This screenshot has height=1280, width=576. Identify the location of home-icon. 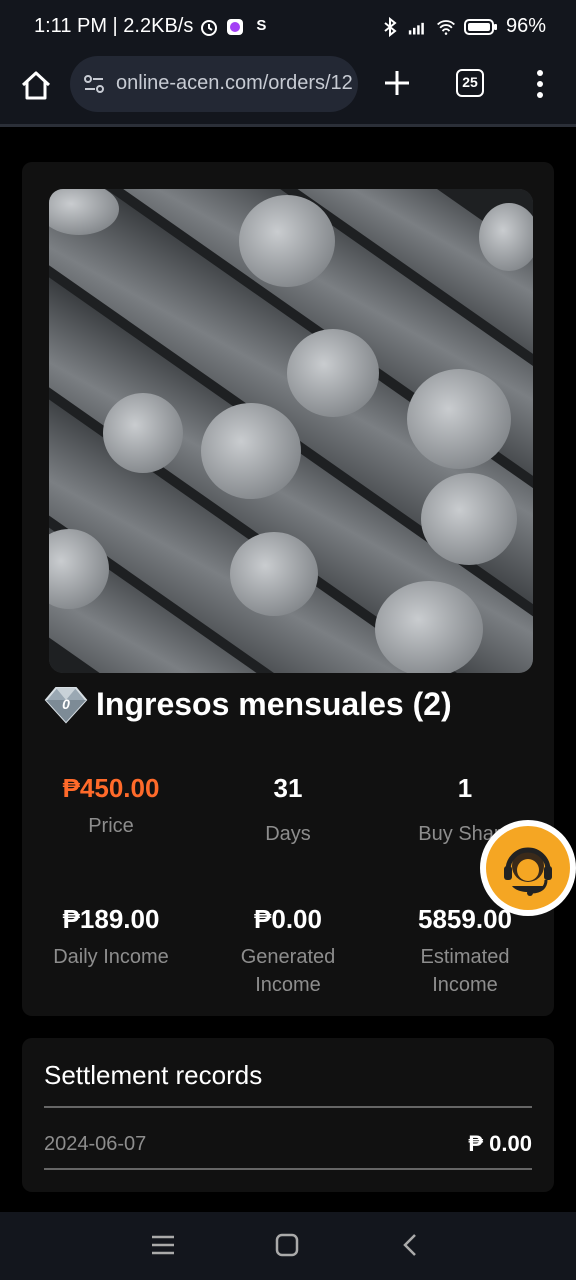
(36, 86).